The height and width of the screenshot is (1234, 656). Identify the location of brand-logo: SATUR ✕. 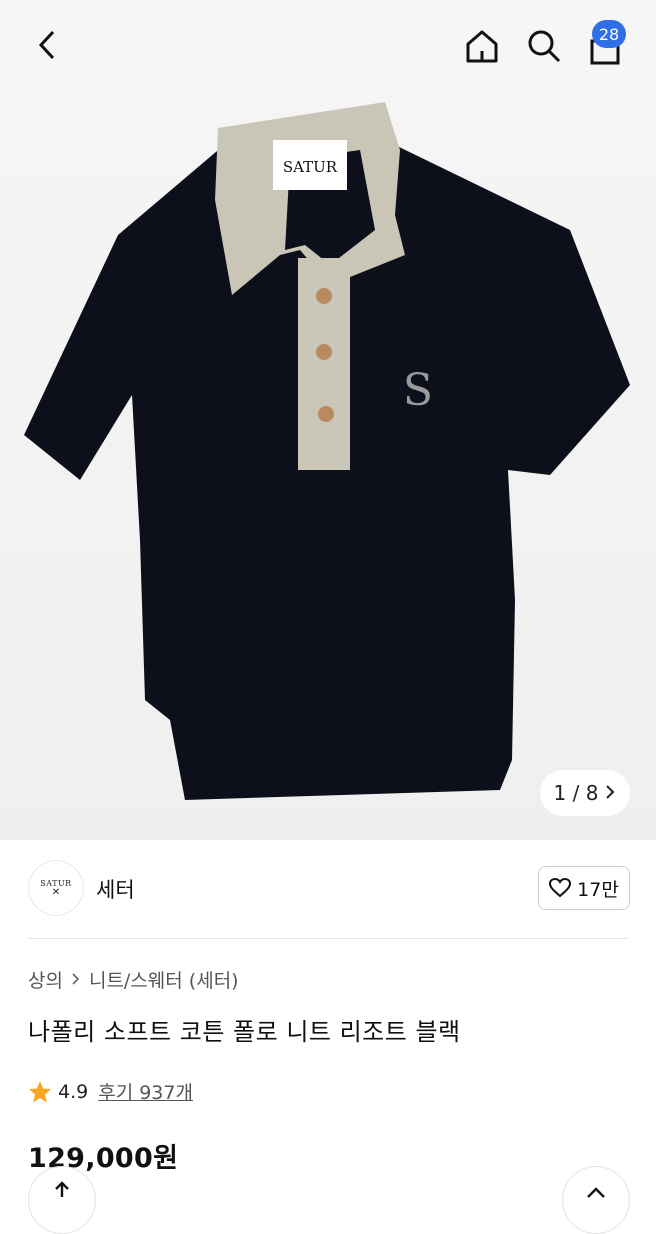
(56, 888).